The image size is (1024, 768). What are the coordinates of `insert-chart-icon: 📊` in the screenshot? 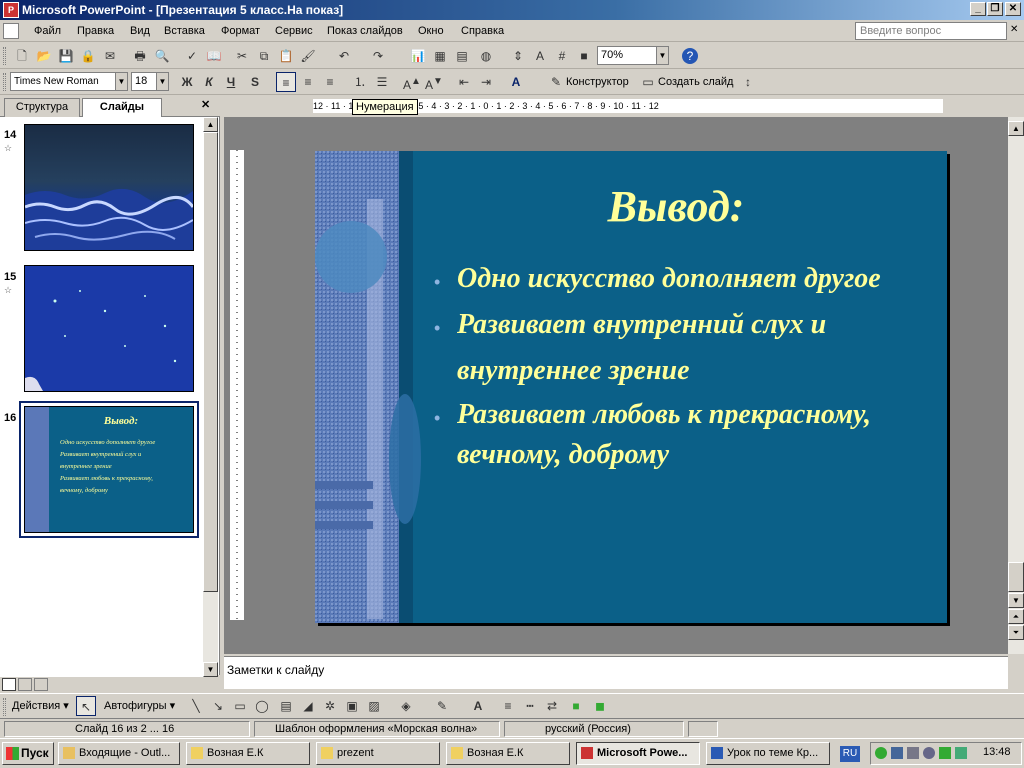 It's located at (418, 56).